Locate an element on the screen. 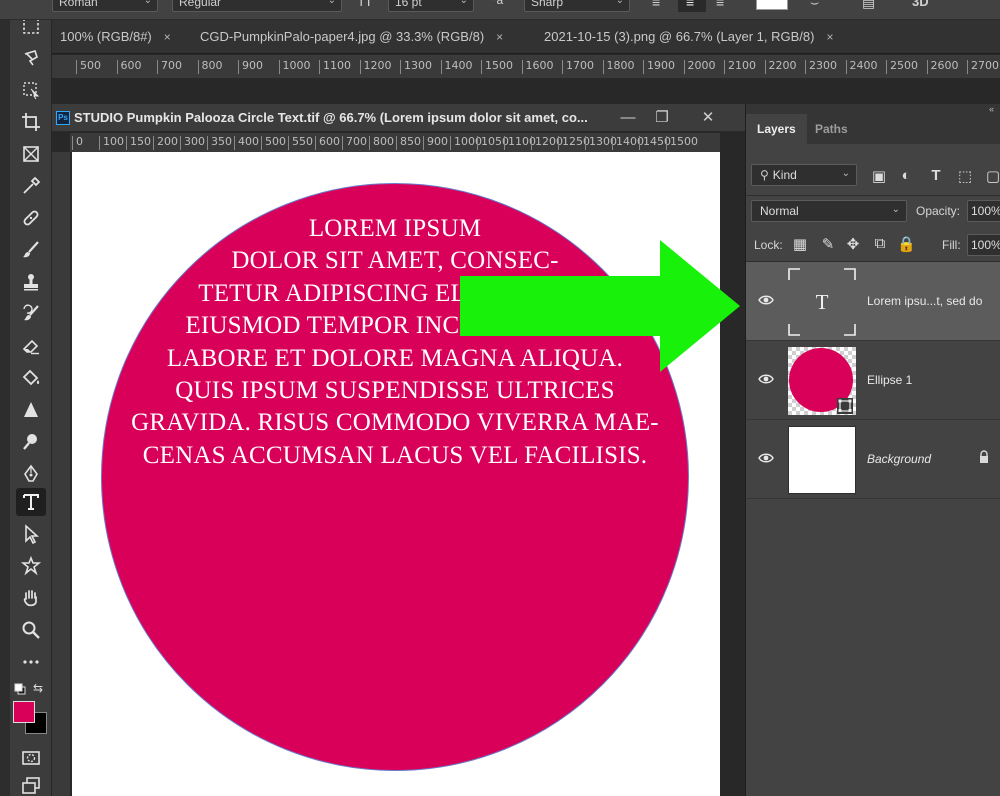 Image resolution: width=1000 pixels, height=796 pixels. filter-type-icon: T is located at coordinates (936, 175).